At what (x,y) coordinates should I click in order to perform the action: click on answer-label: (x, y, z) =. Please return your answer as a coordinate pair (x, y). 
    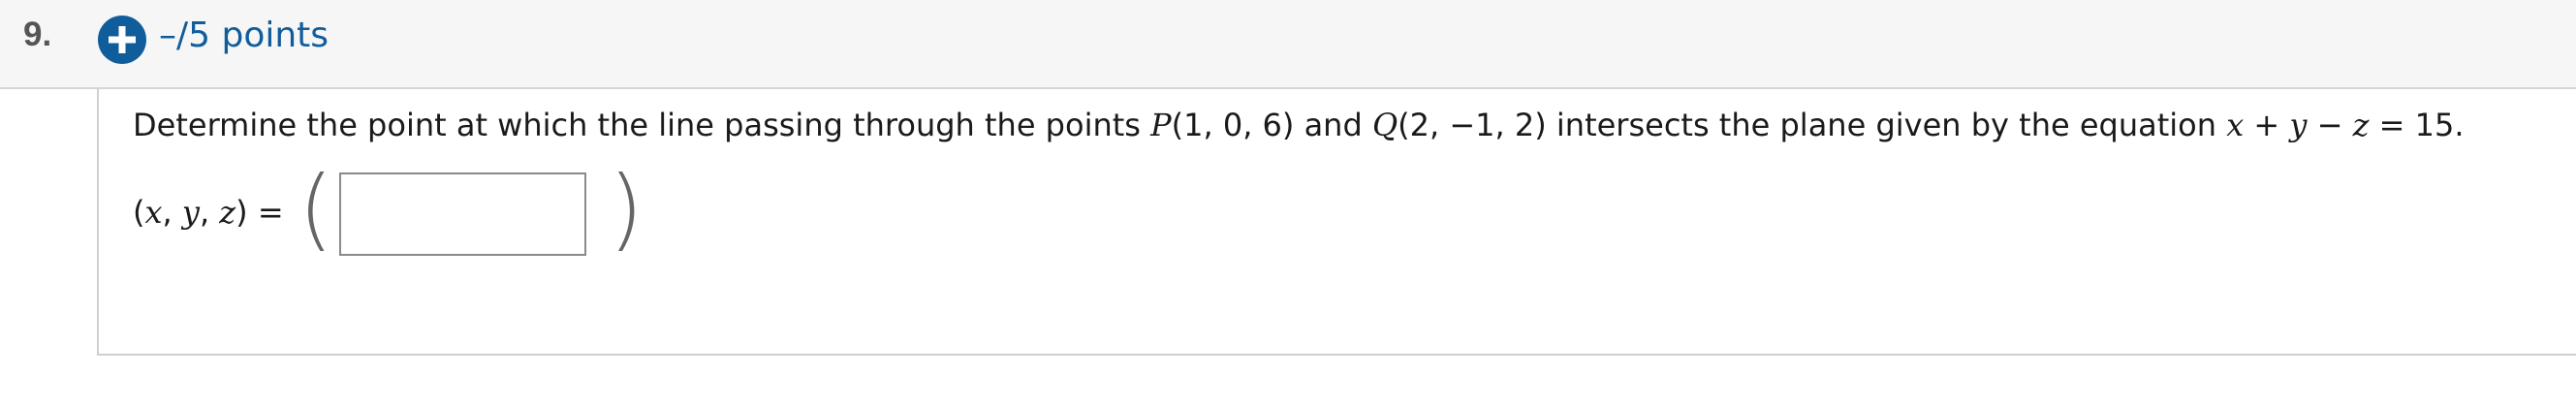
    Looking at the image, I should click on (208, 212).